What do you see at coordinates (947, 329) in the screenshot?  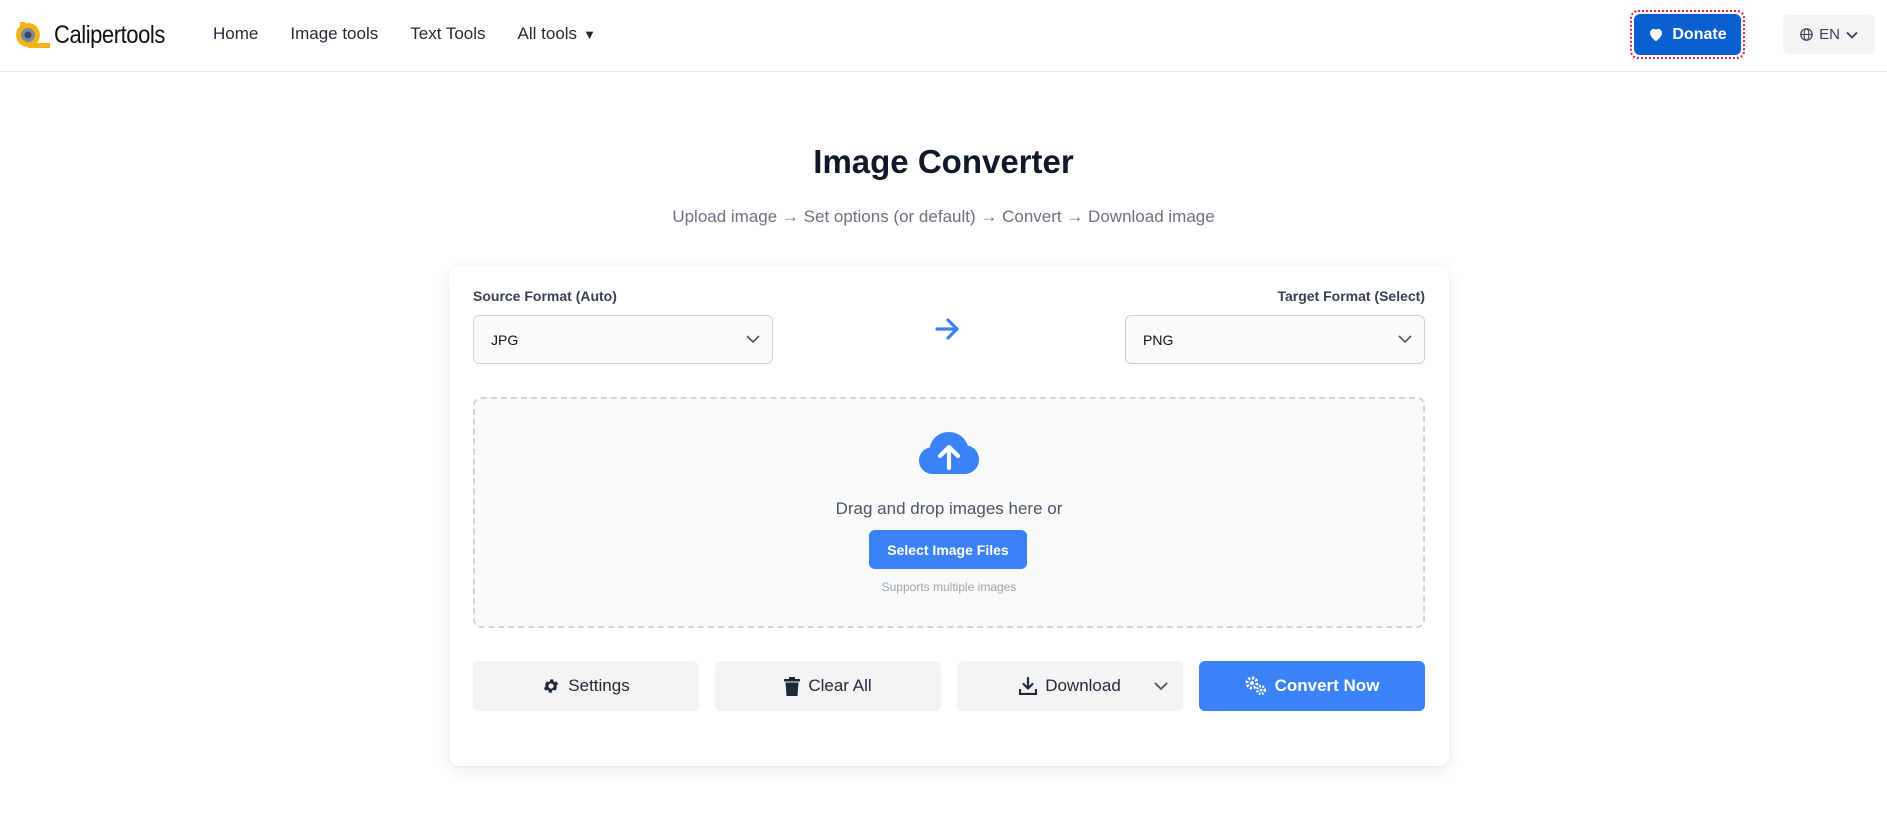 I see `arrow-right-icon` at bounding box center [947, 329].